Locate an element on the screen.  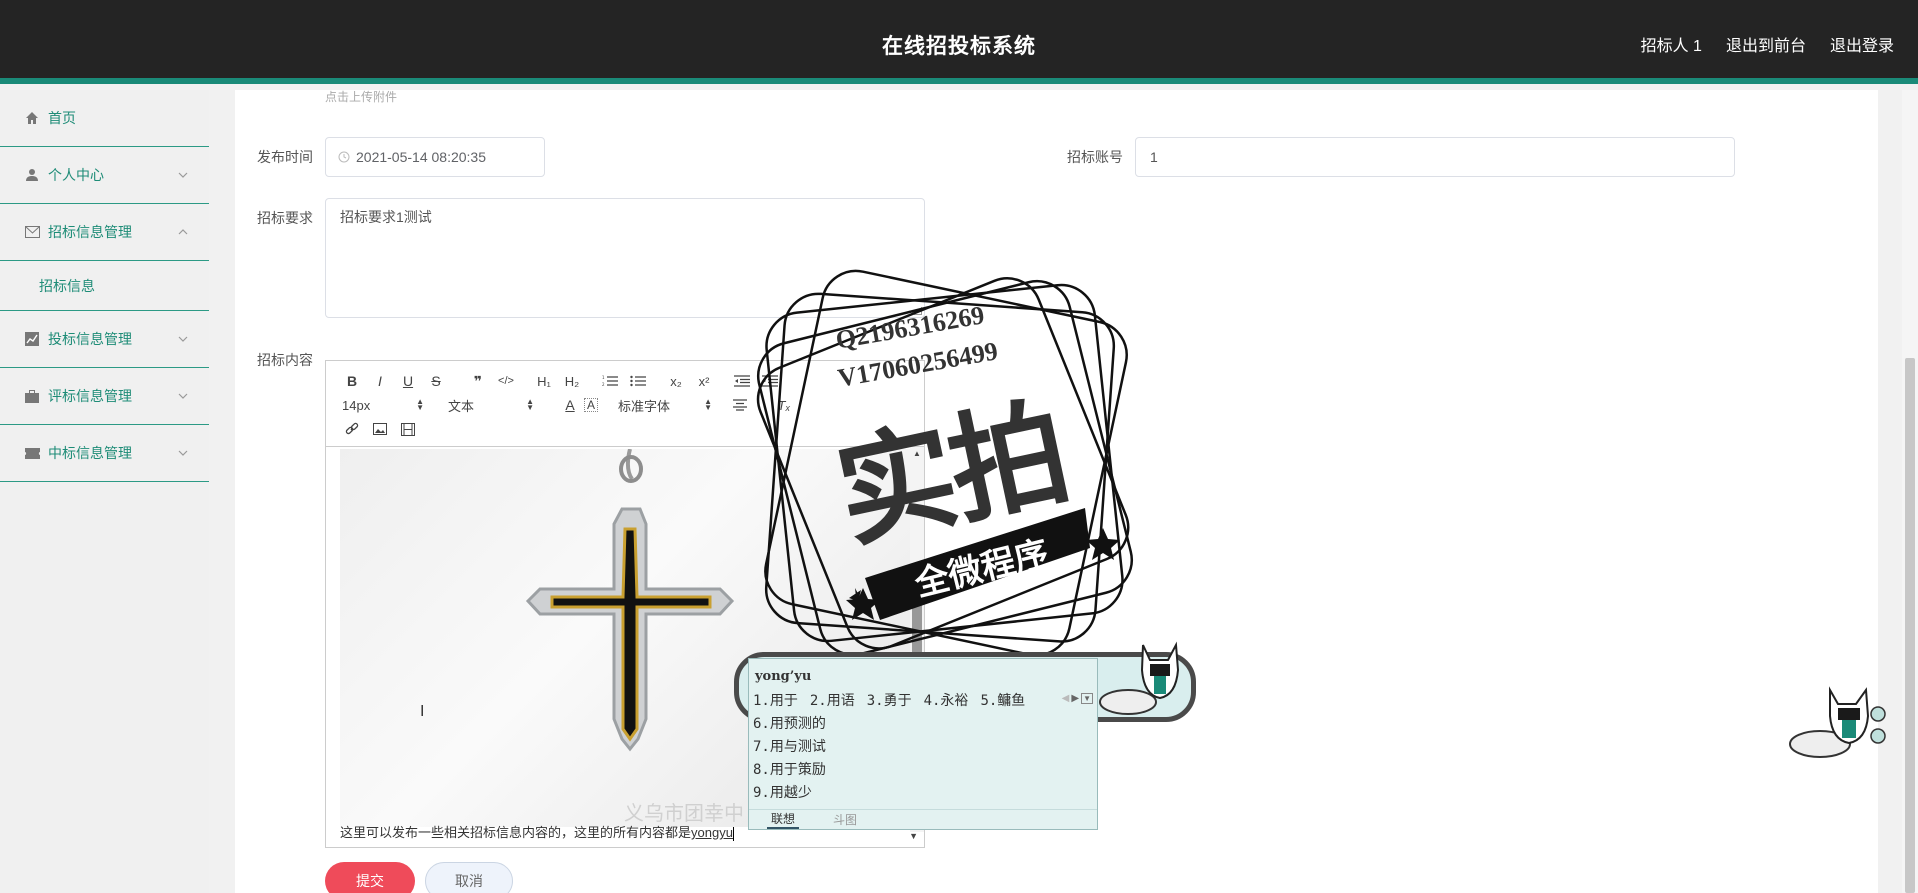
link-icon is located at coordinates (352, 429).